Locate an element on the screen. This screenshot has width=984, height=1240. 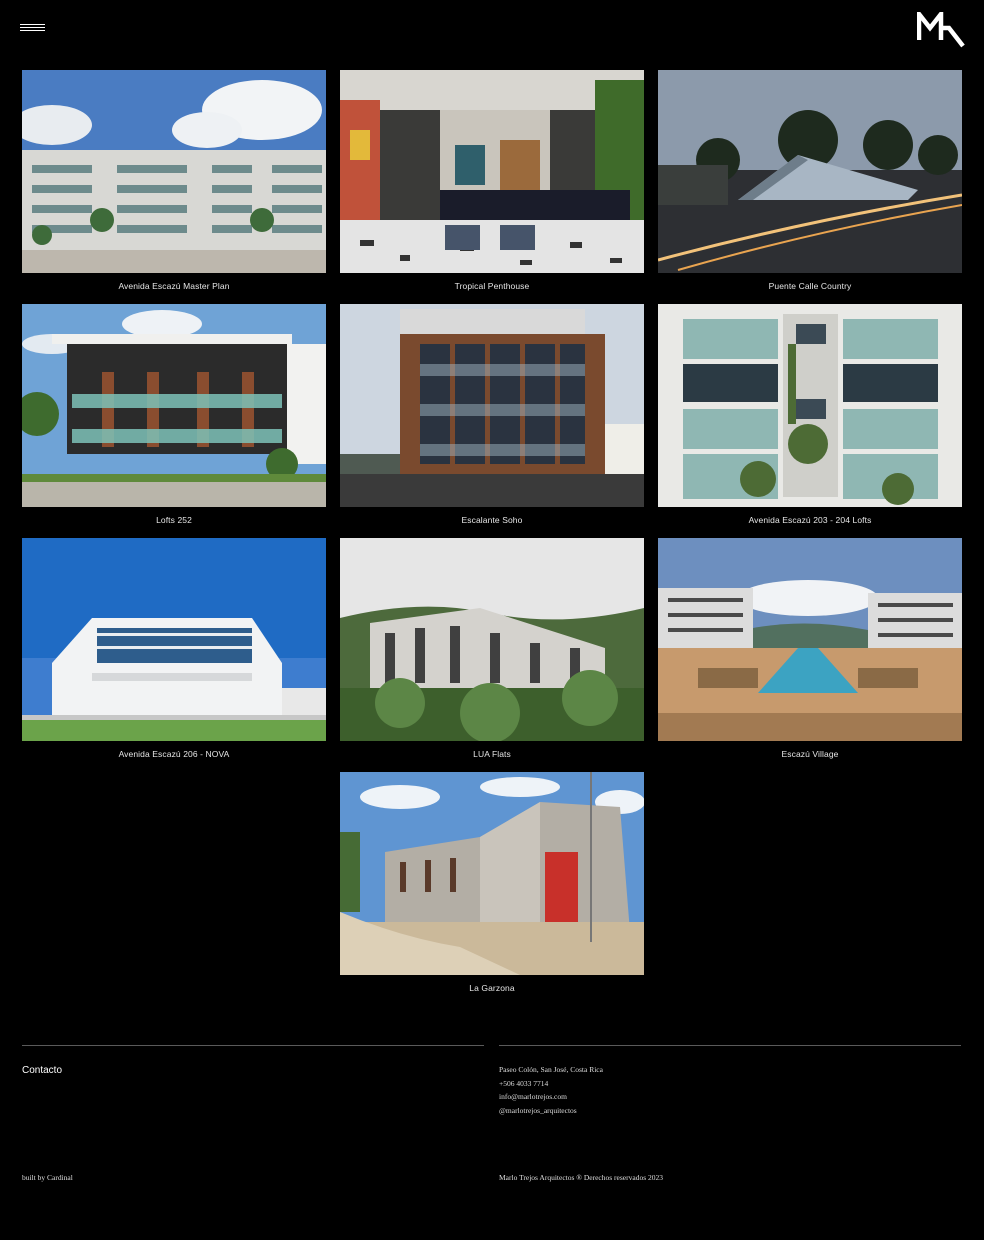
project-title: Avenida Escazú 203 - 204 Lofts is located at coordinates (810, 520).